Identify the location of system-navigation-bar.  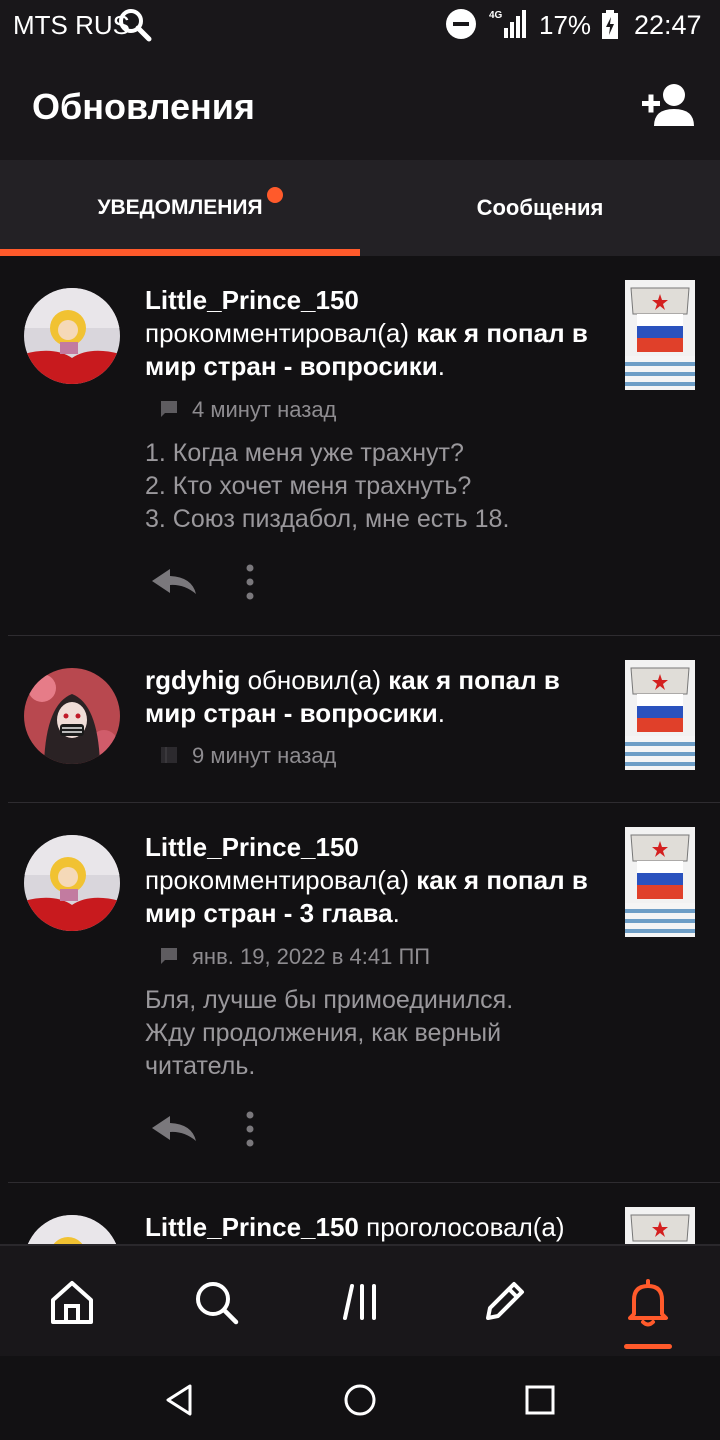
(360, 1398).